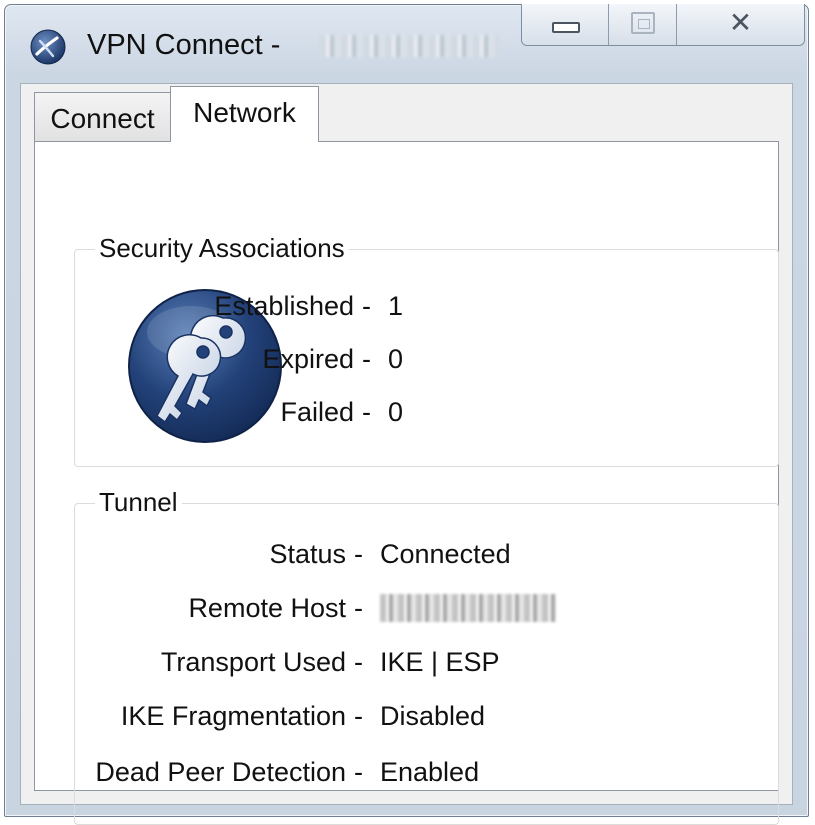 Image resolution: width=815 pixels, height=825 pixels. What do you see at coordinates (396, 412) in the screenshot?
I see `sa-value-failed: 0` at bounding box center [396, 412].